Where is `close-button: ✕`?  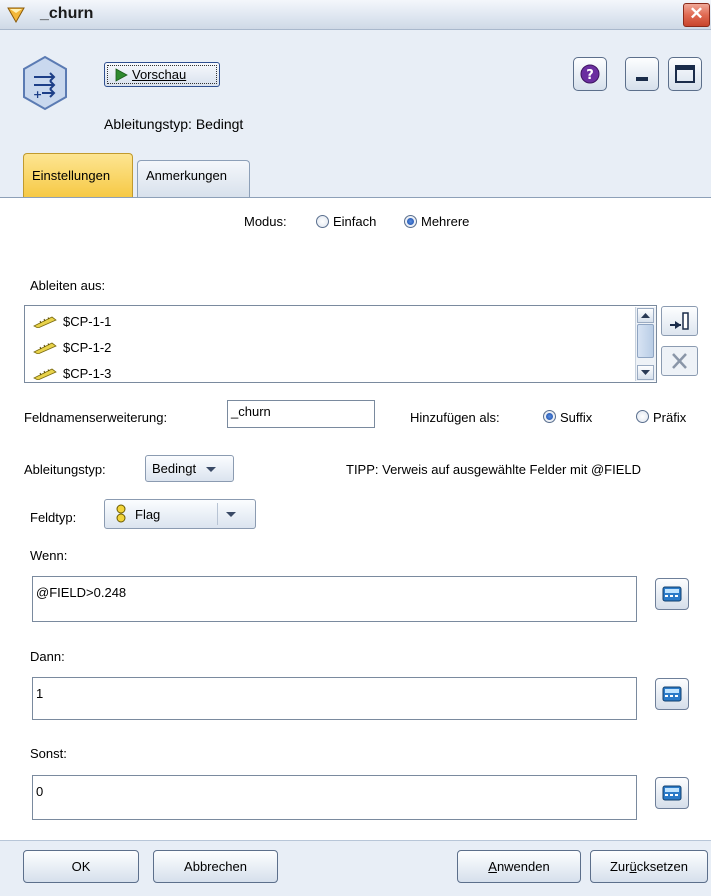 close-button: ✕ is located at coordinates (696, 15).